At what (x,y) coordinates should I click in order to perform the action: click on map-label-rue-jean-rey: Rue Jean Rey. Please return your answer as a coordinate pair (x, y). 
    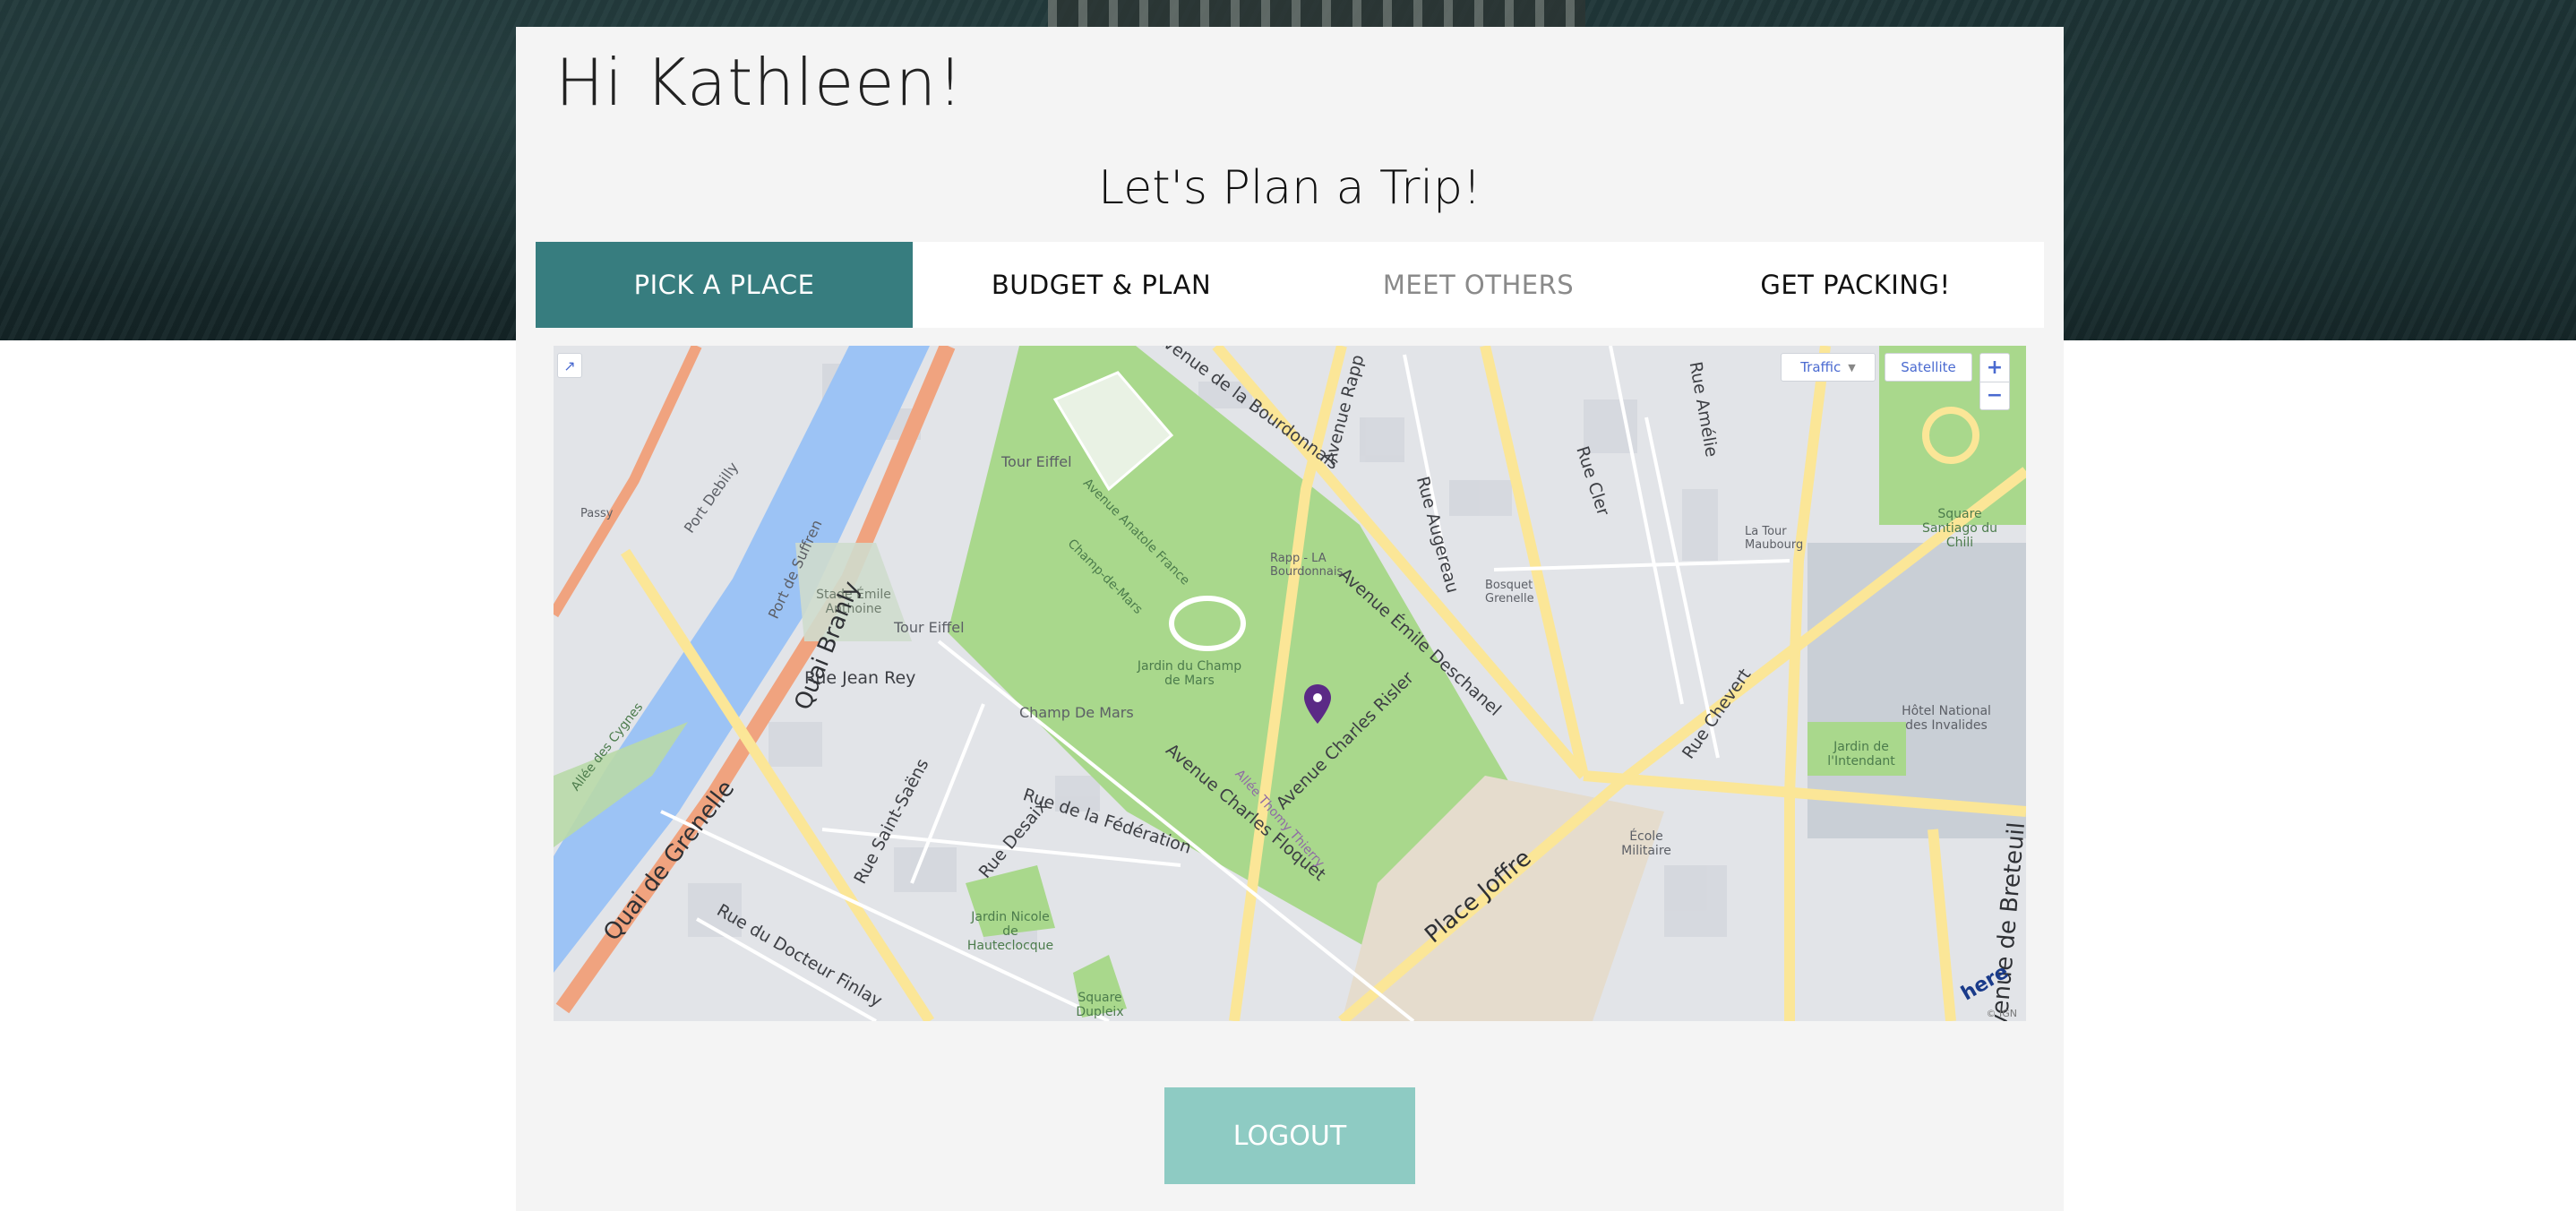
    Looking at the image, I should click on (860, 678).